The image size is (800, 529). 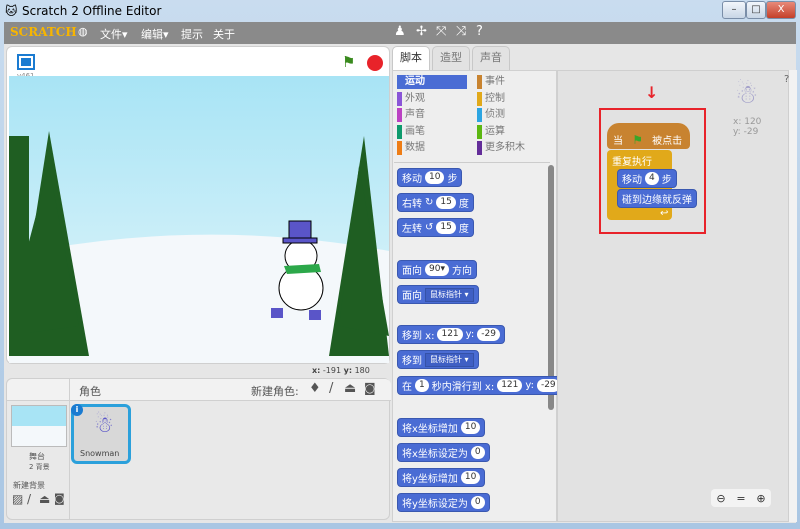 I want to click on category-label: 运动, so click(x=415, y=81).